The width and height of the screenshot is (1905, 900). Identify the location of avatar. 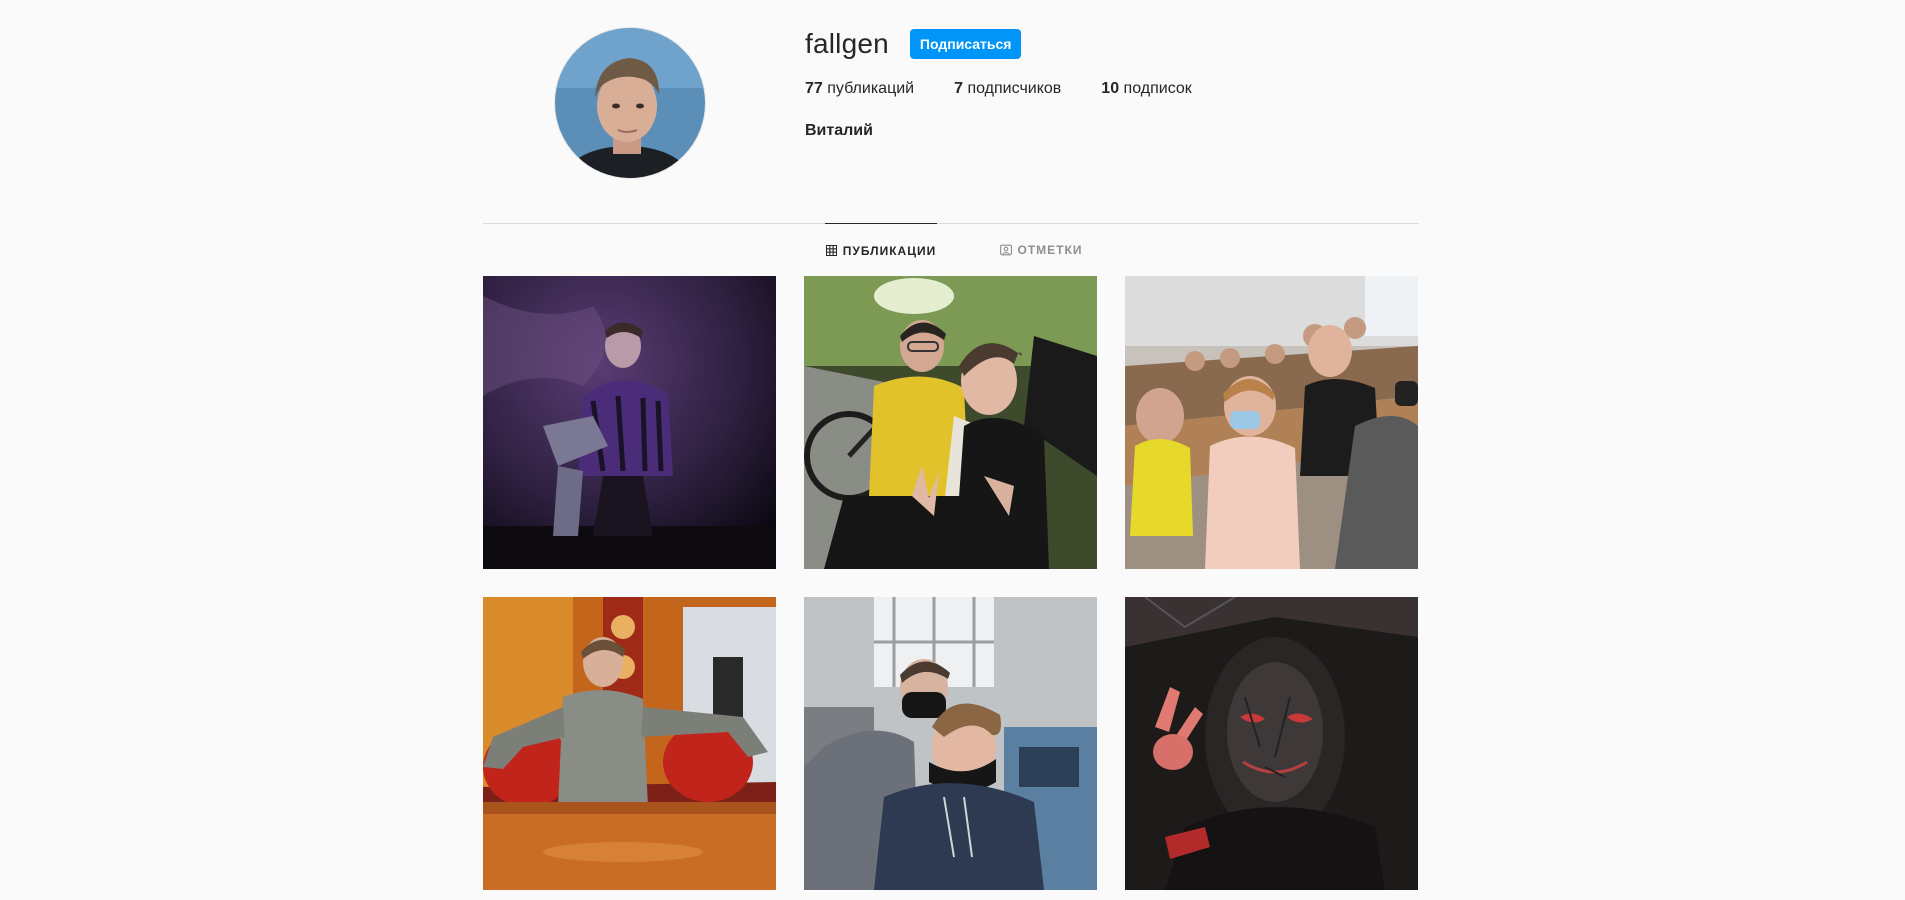
(630, 103).